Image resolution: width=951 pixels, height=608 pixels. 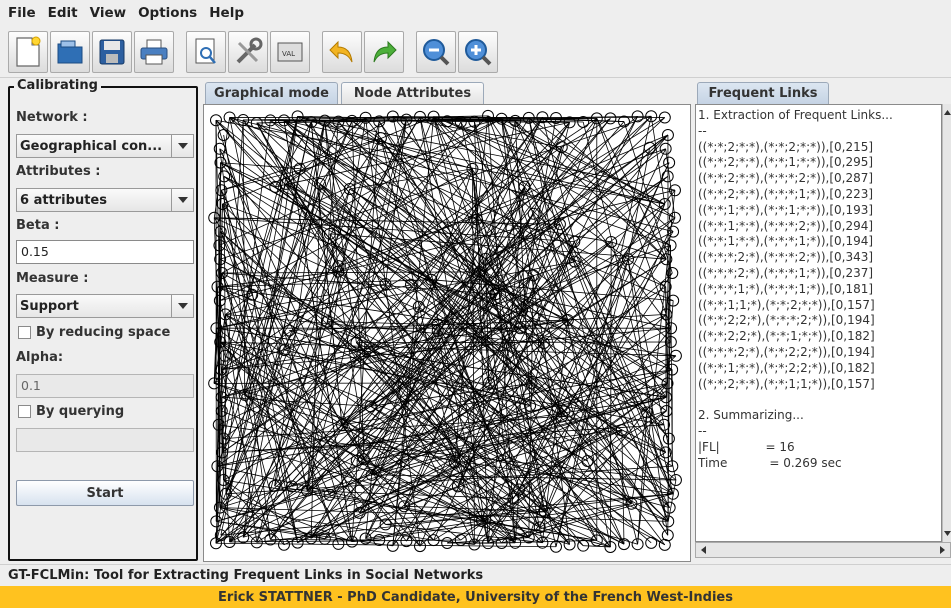 I want to click on attributes-label: Attributes :, so click(x=58, y=171).